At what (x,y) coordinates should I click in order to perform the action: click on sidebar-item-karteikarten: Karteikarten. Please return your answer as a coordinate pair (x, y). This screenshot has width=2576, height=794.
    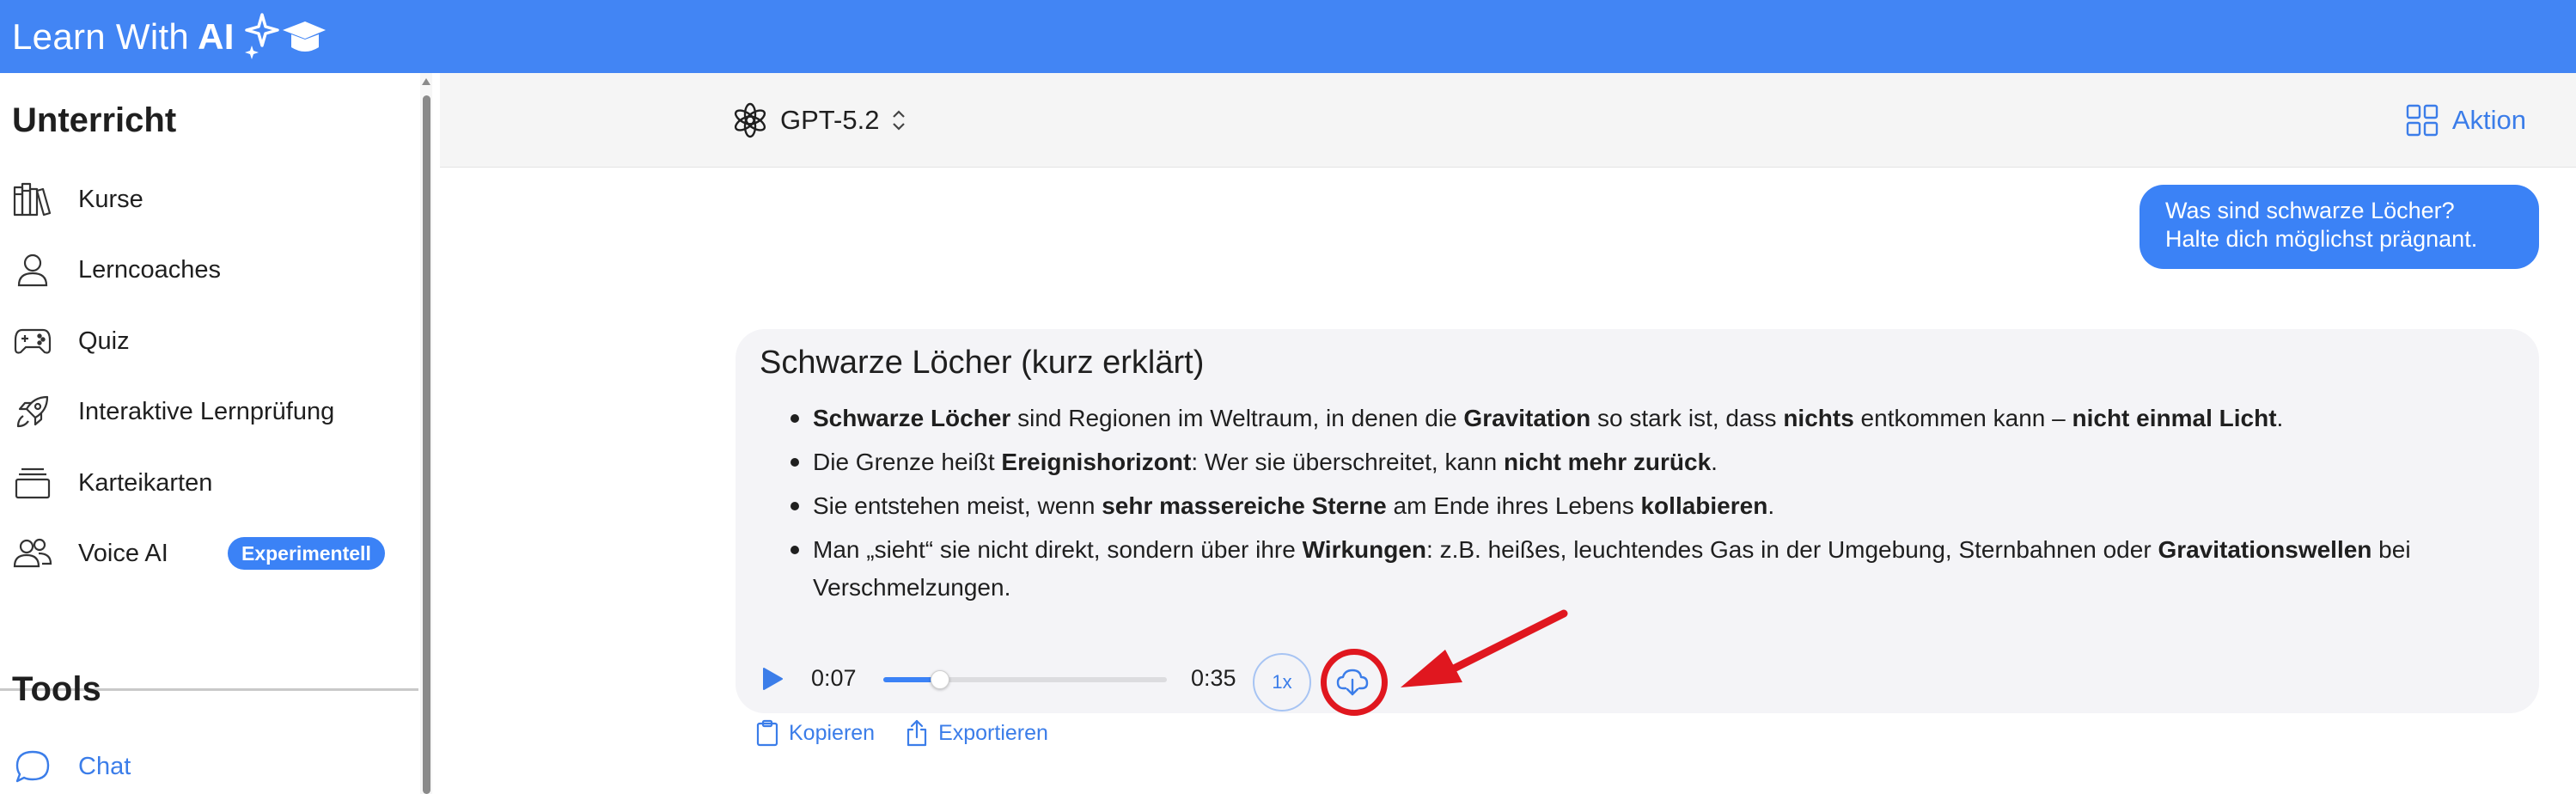
    Looking at the image, I should click on (202, 483).